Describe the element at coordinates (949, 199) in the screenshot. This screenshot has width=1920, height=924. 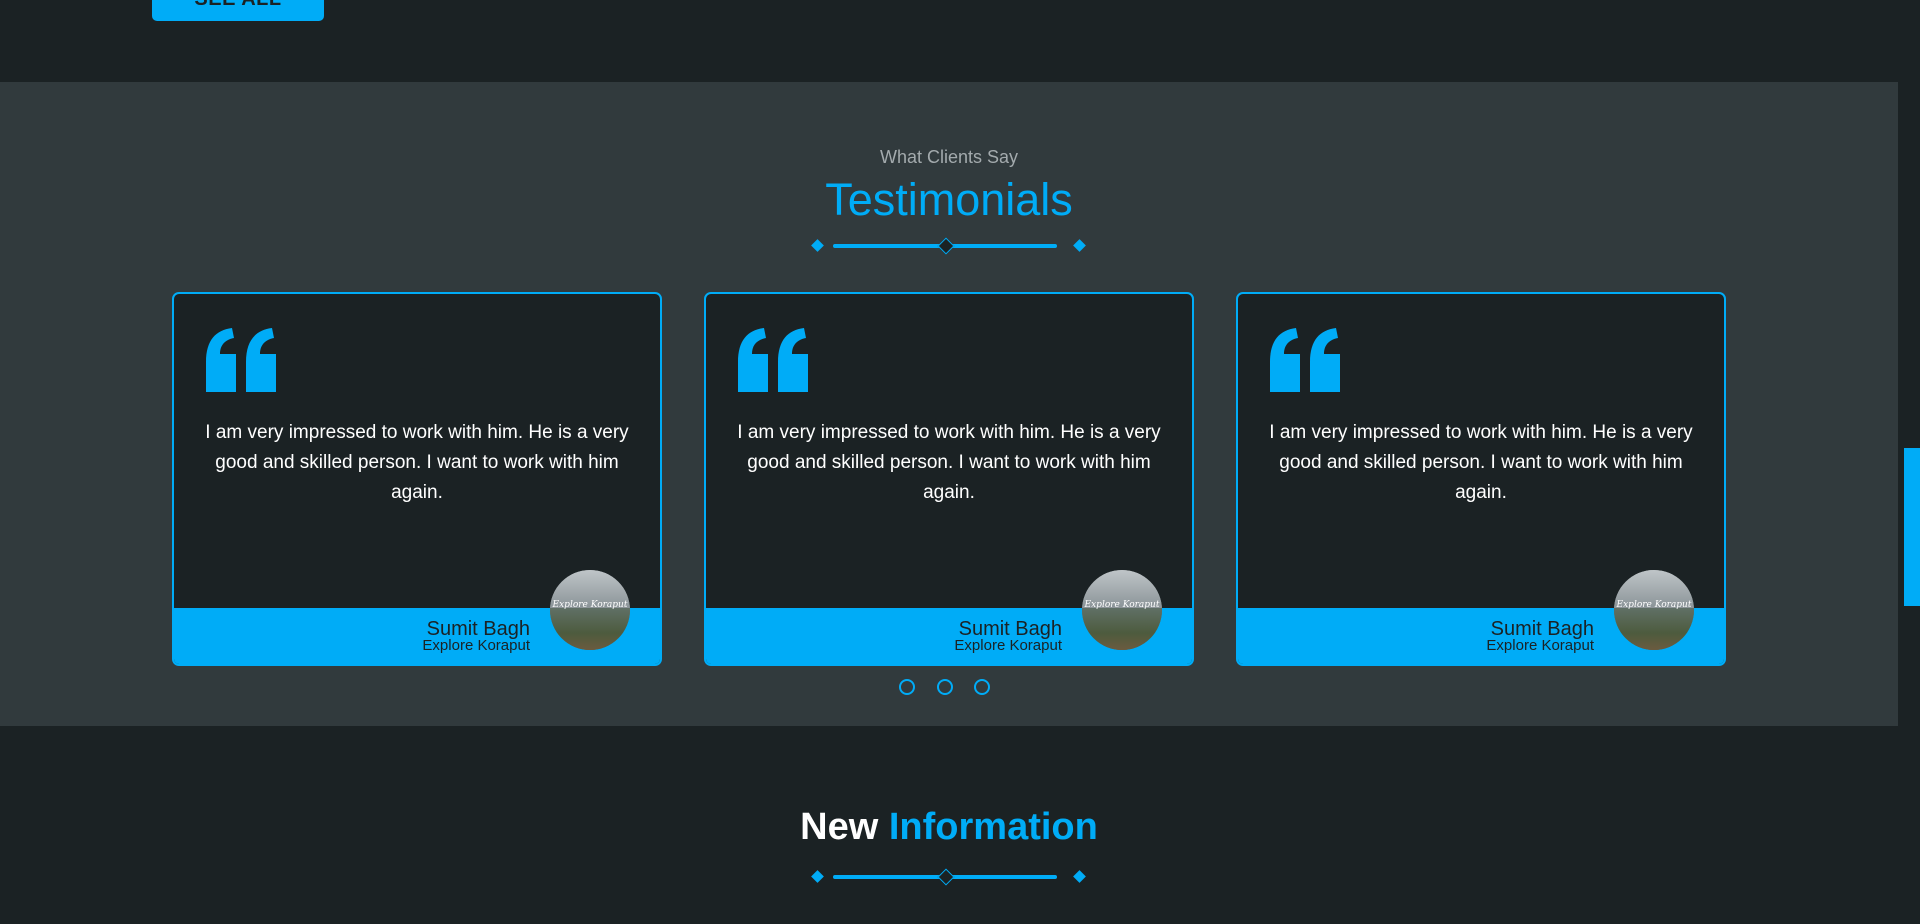
I see `section-title: Testimonials` at that location.